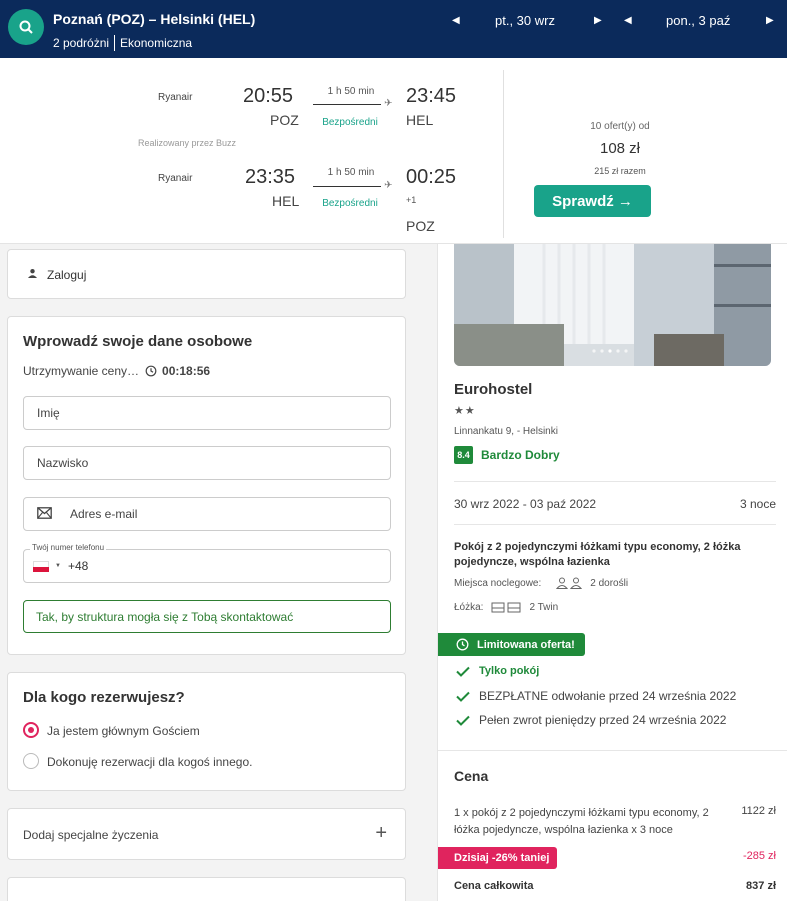  I want to click on travelers-summary: 2 podróżni Ekonomiczna, so click(122, 43).